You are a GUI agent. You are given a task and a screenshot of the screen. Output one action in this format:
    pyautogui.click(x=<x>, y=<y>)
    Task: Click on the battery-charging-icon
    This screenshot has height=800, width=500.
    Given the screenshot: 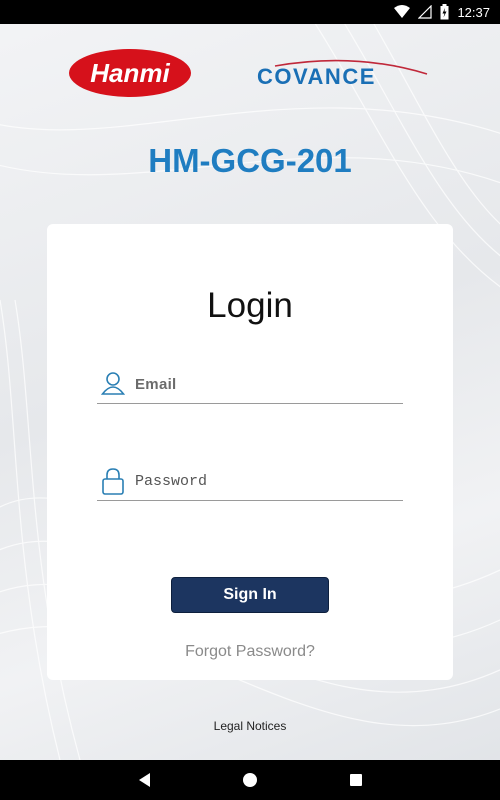 What is the action you would take?
    pyautogui.click(x=444, y=12)
    